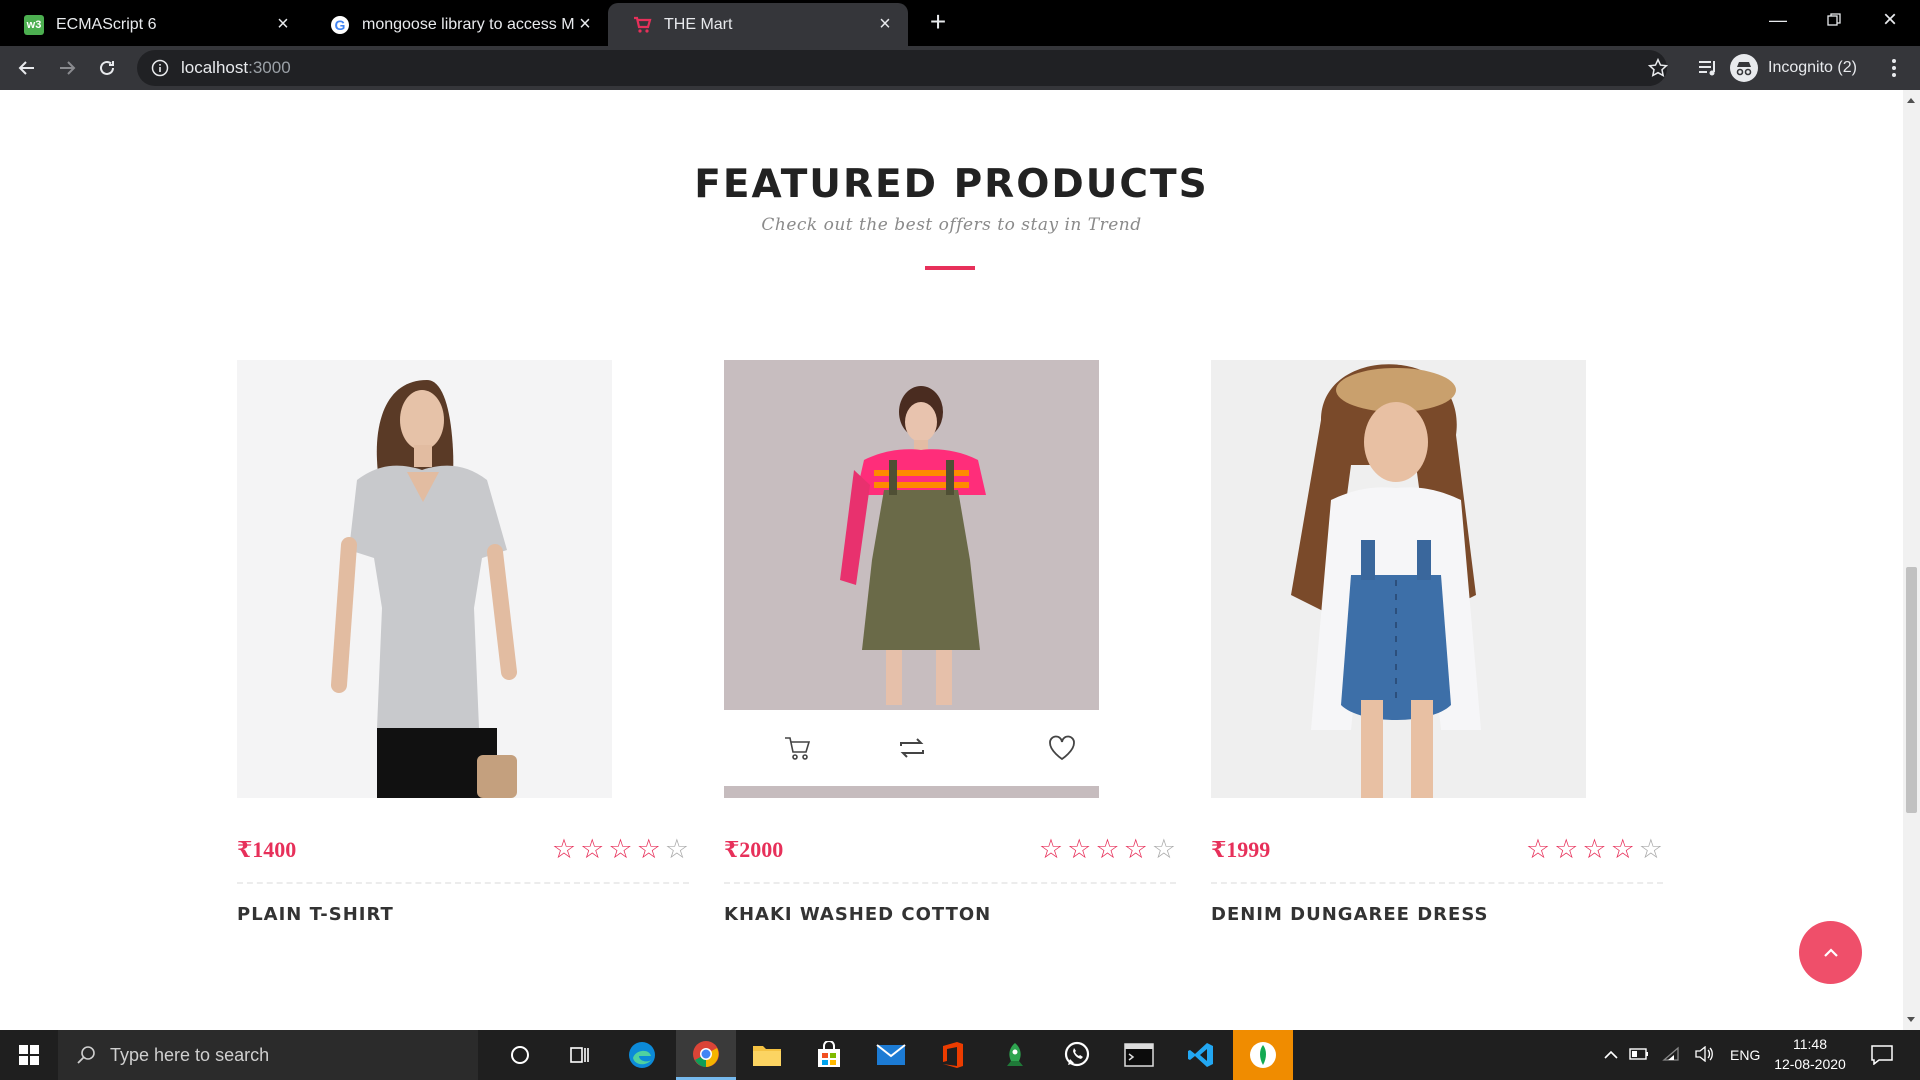  I want to click on rocket-icon, so click(1015, 1054).